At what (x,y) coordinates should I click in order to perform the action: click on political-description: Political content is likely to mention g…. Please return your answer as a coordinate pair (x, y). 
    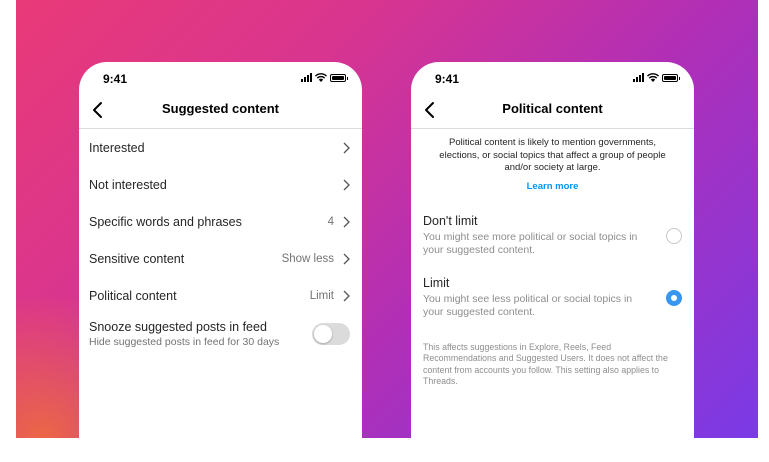
    Looking at the image, I should click on (552, 155).